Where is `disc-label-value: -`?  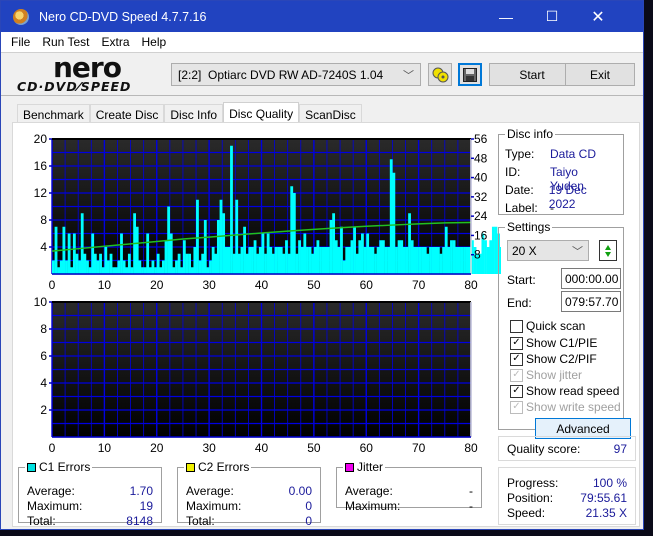 disc-label-value: - is located at coordinates (552, 208).